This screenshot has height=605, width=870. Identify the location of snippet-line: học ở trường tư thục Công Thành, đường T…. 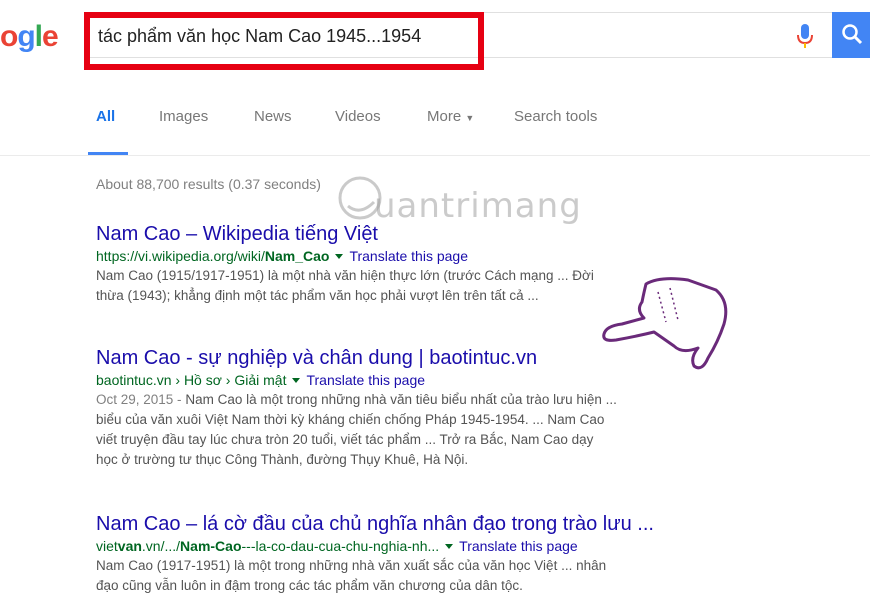
(282, 459).